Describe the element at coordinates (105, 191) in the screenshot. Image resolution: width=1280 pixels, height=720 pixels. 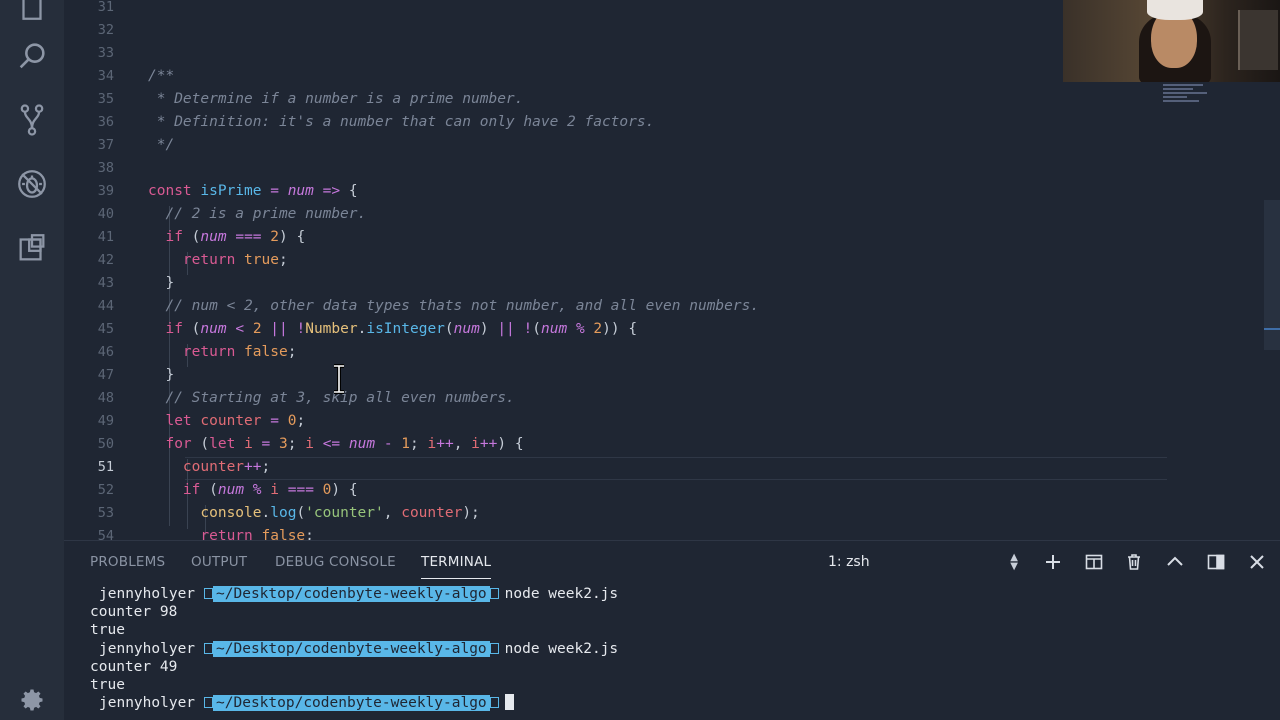
I see `line-number: 39` at that location.